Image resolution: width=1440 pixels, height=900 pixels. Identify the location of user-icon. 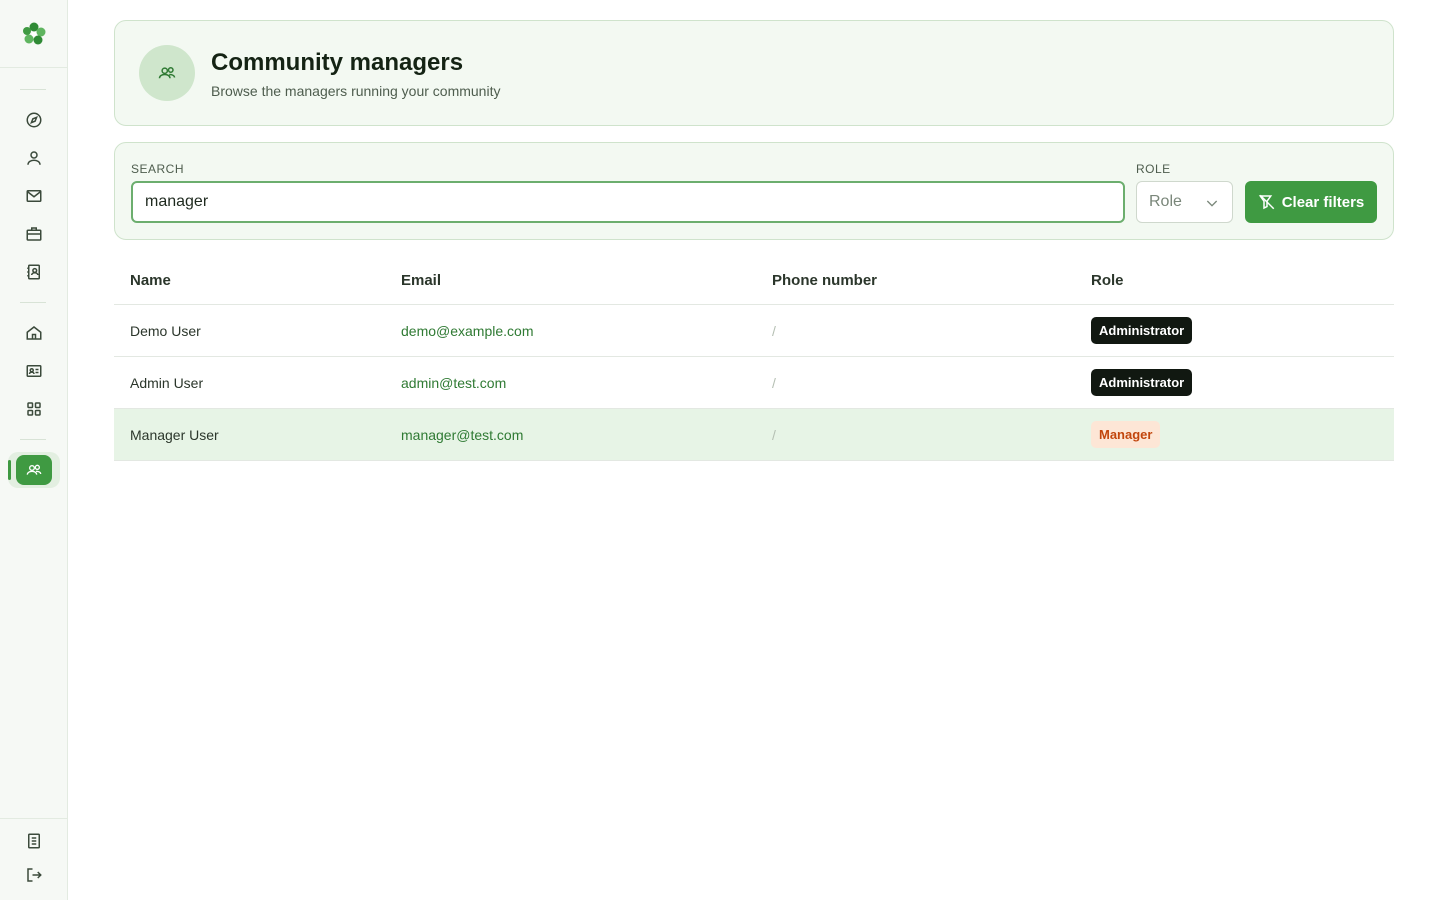
(34, 158).